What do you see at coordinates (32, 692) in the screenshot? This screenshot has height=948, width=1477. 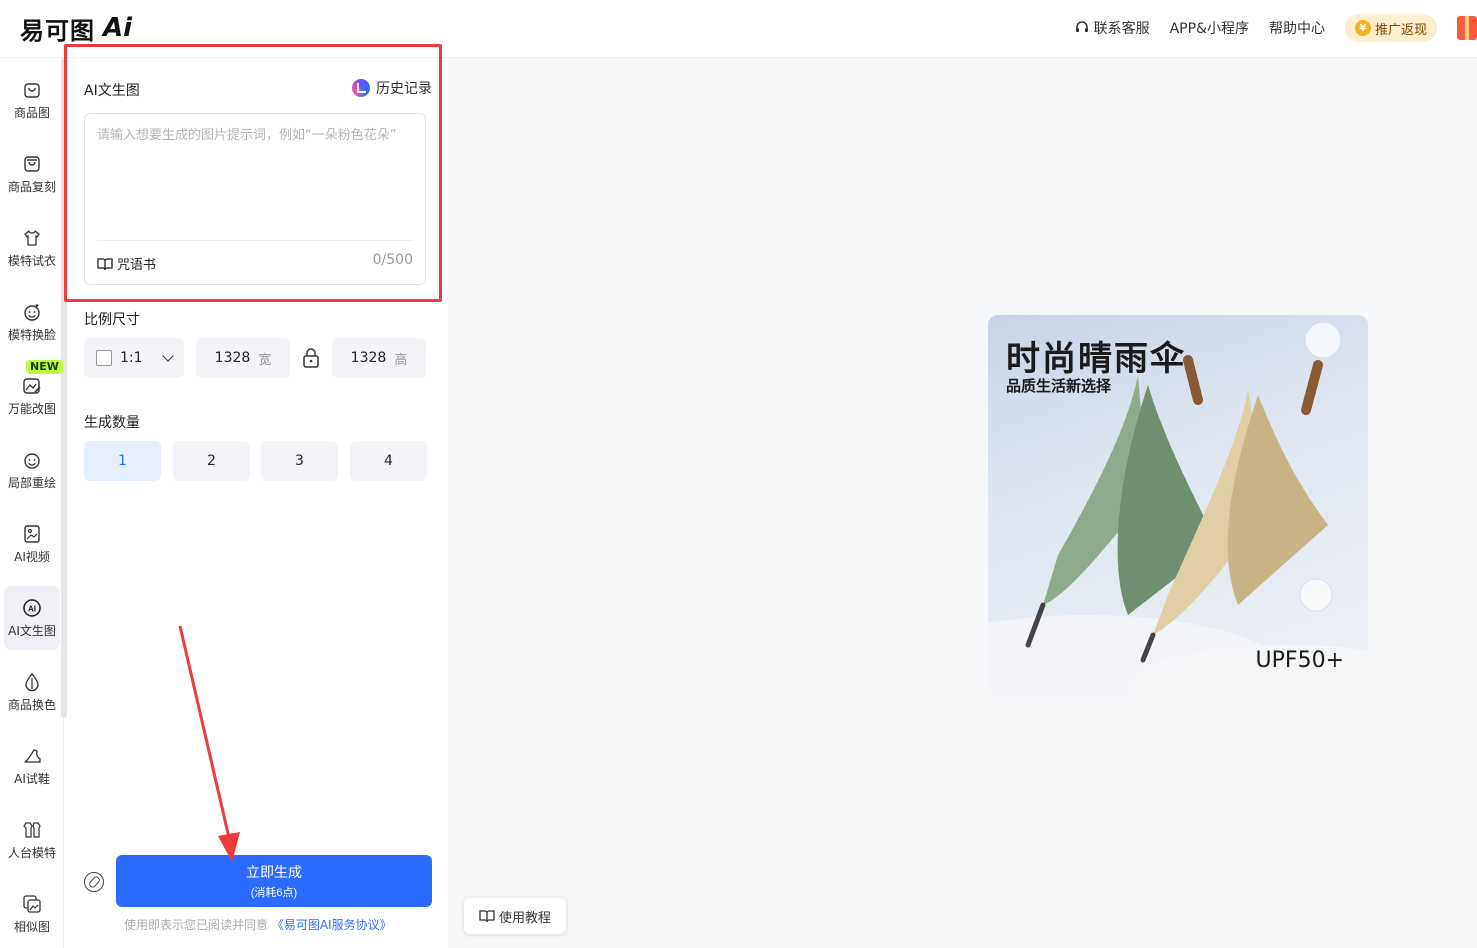 I see `sidebar-item-recolor: 商品换色` at bounding box center [32, 692].